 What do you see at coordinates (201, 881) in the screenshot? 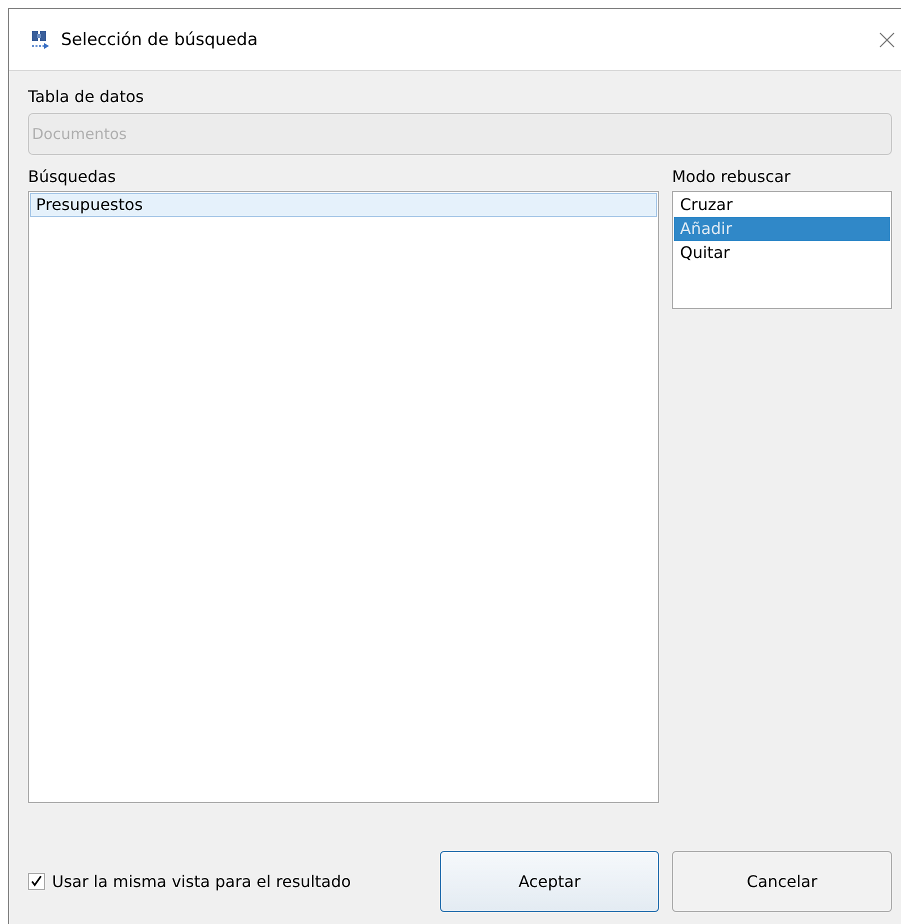
I see `checkbox-label: Usar la misma vista para el resultado` at bounding box center [201, 881].